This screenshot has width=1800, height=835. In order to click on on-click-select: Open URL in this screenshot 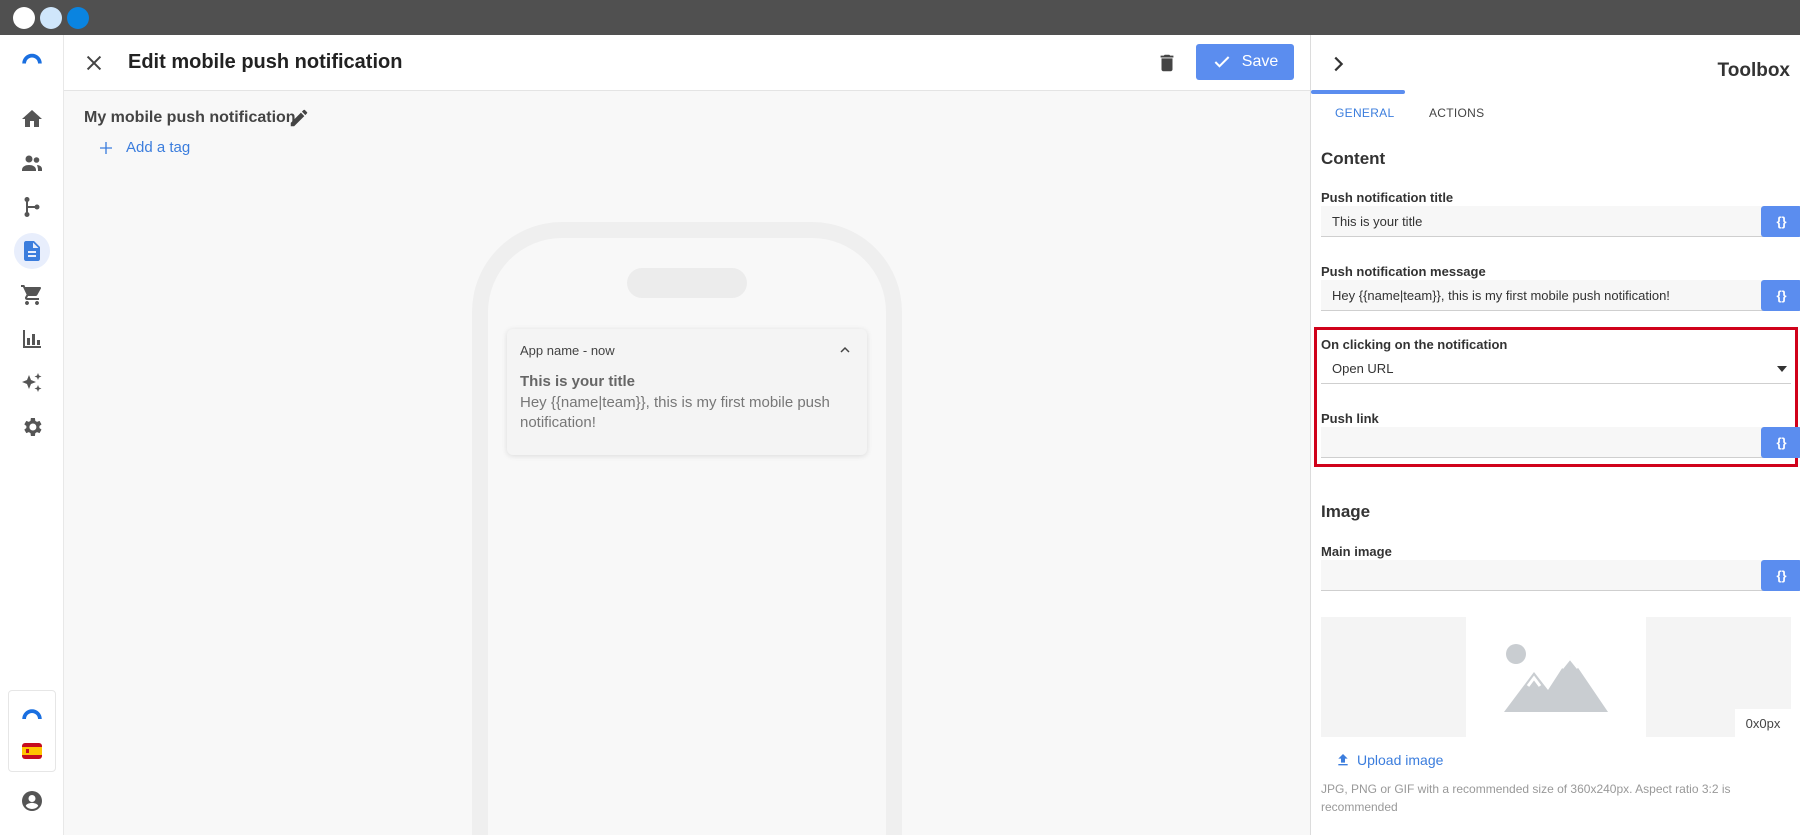, I will do `click(1556, 368)`.